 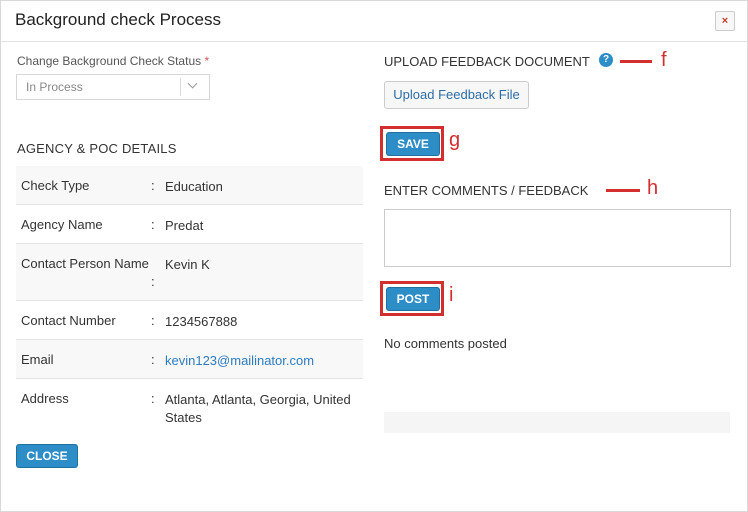 I want to click on detail-key: Contact Number, so click(x=68, y=320).